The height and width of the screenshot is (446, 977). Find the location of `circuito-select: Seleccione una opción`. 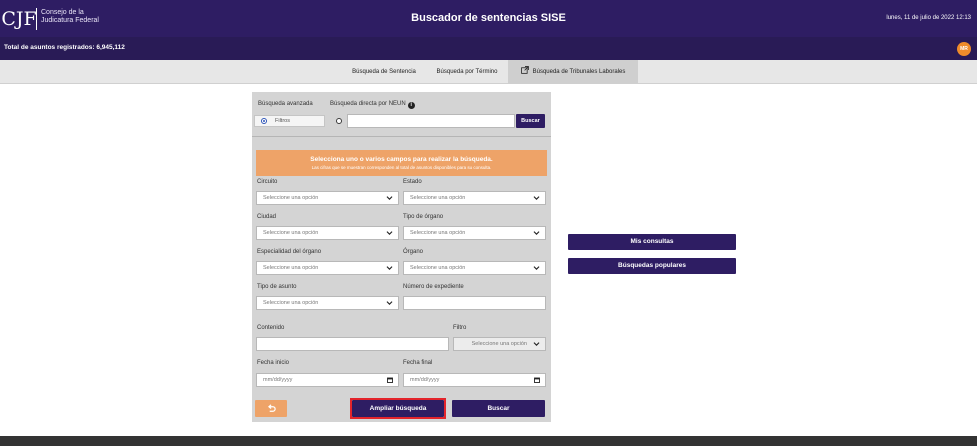

circuito-select: Seleccione una opción is located at coordinates (327, 198).